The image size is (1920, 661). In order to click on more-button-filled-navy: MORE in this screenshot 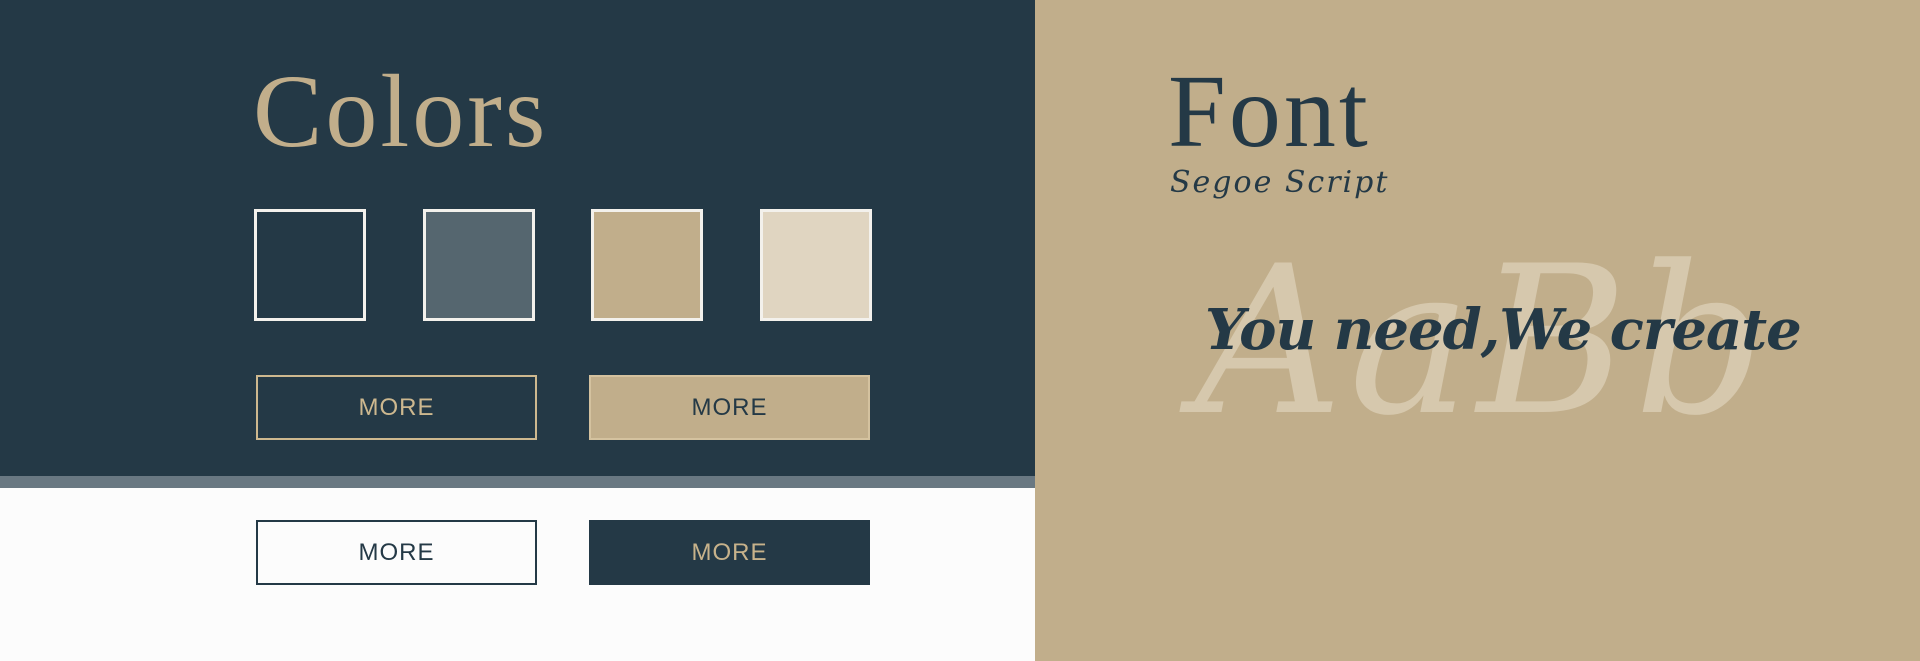, I will do `click(729, 552)`.